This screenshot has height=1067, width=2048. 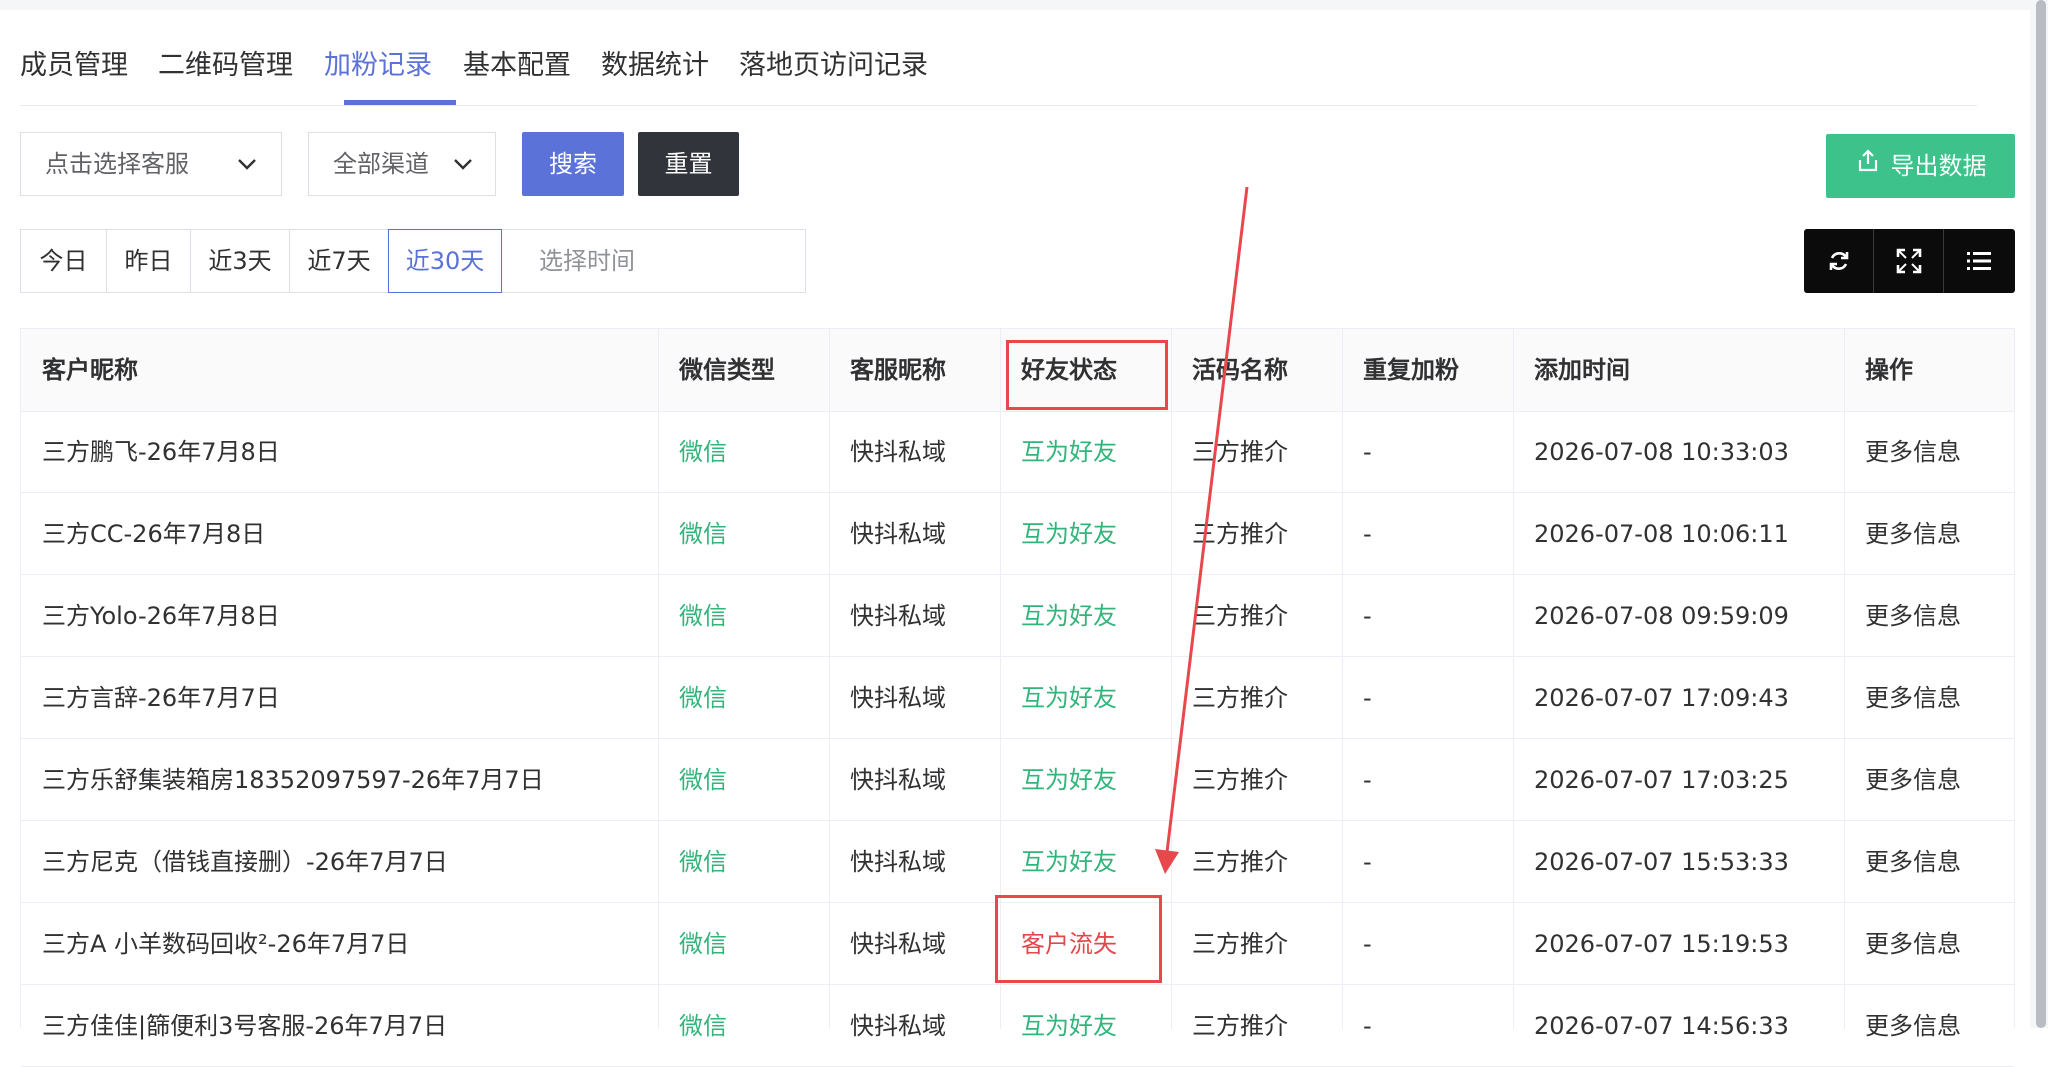 I want to click on service-select-value: 点击选择客服, so click(x=117, y=164).